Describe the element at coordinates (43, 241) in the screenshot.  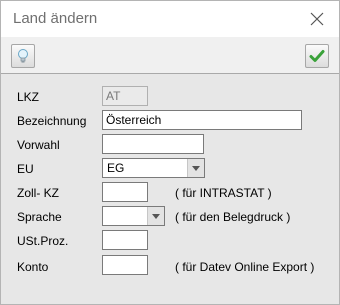
I see `ust-proz-label: USt.Proz.` at that location.